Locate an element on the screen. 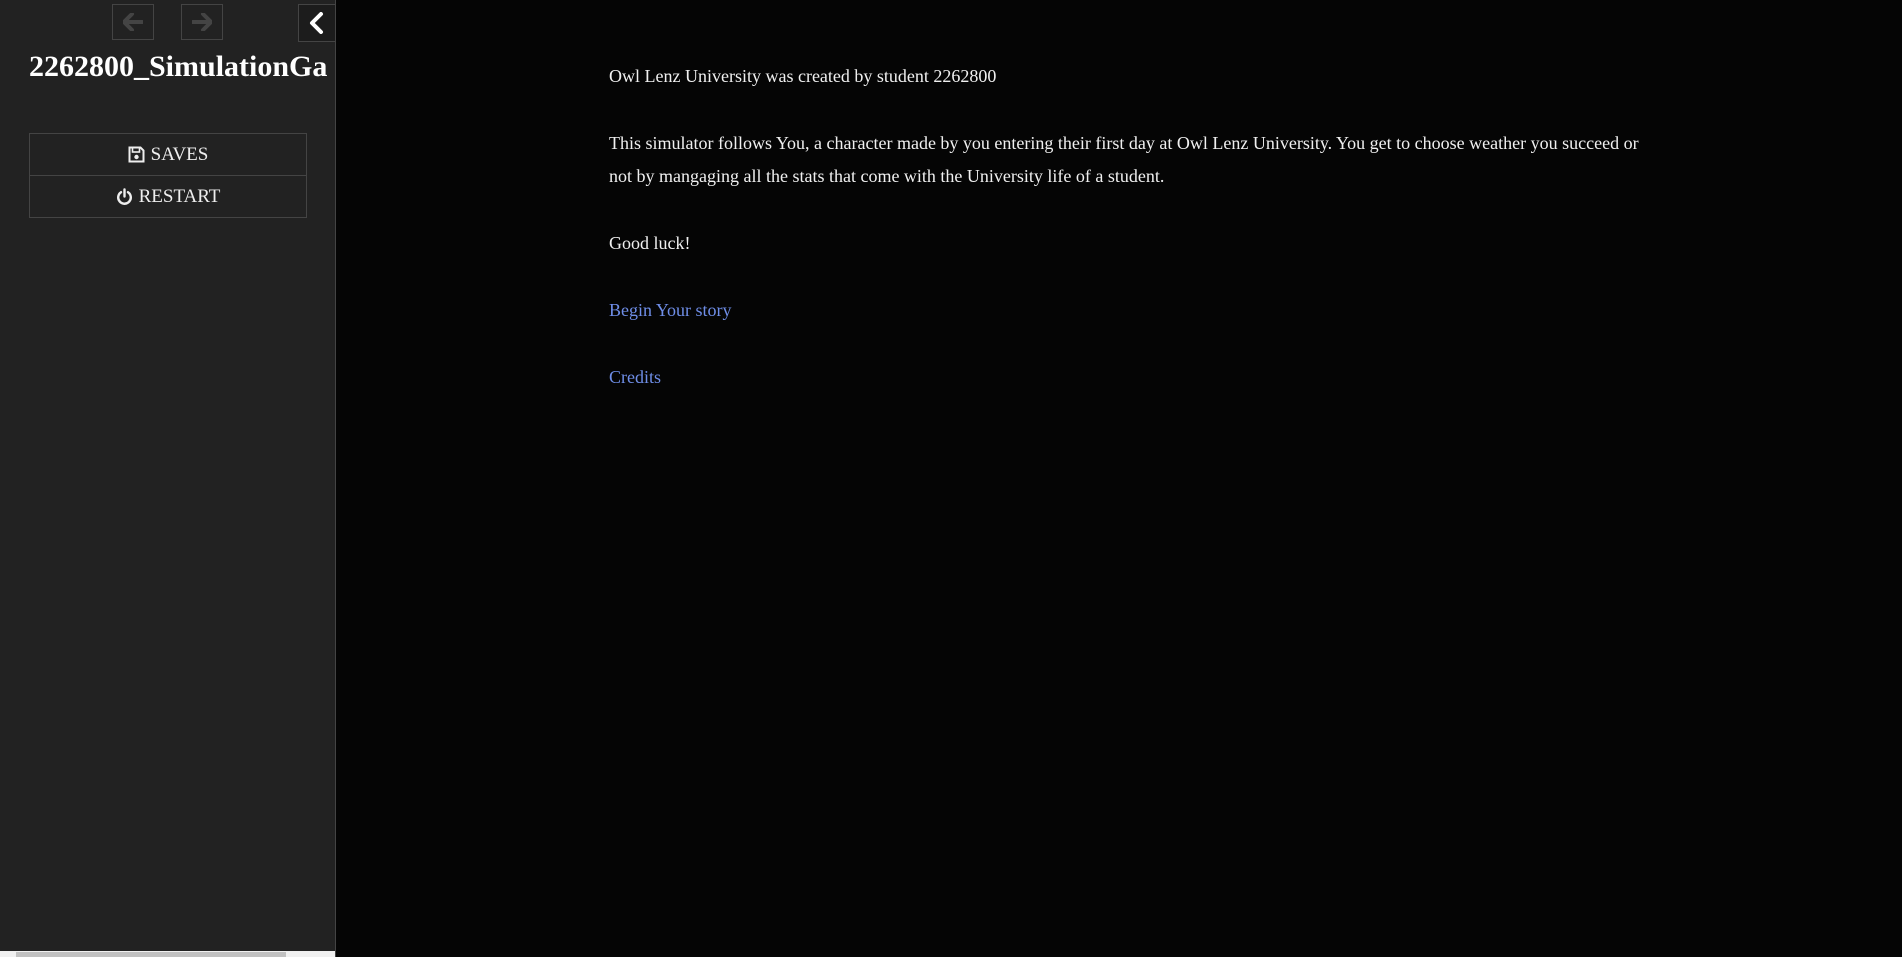 The image size is (1902, 957). horizontal-scrollbar is located at coordinates (167, 954).